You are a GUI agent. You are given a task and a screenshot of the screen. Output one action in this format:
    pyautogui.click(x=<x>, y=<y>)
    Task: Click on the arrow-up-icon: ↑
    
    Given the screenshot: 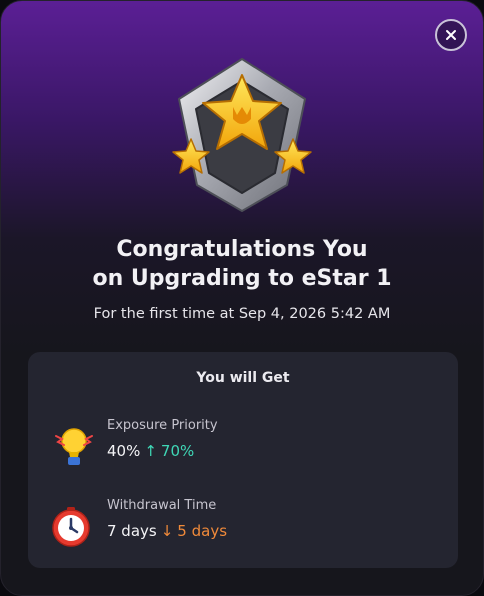 What is the action you would take?
    pyautogui.click(x=150, y=451)
    